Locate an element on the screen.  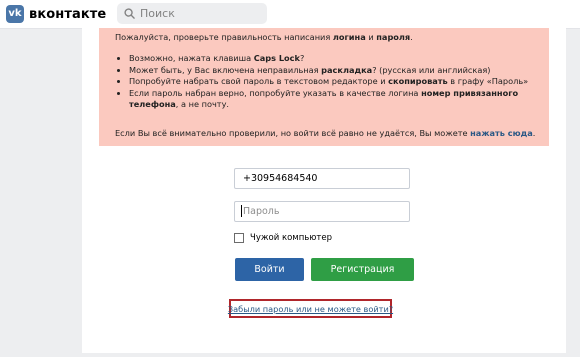
vk-logo-icon: vk is located at coordinates (15, 14).